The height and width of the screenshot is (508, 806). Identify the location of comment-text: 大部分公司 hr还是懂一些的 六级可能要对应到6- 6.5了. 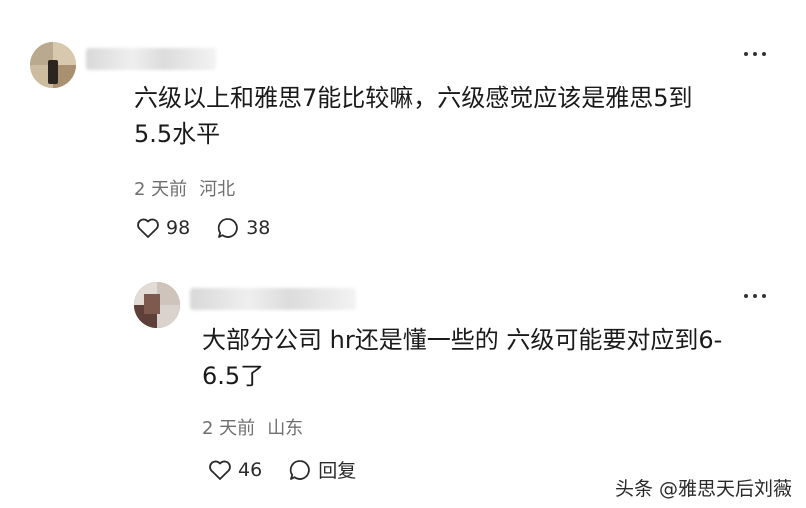
(462, 358).